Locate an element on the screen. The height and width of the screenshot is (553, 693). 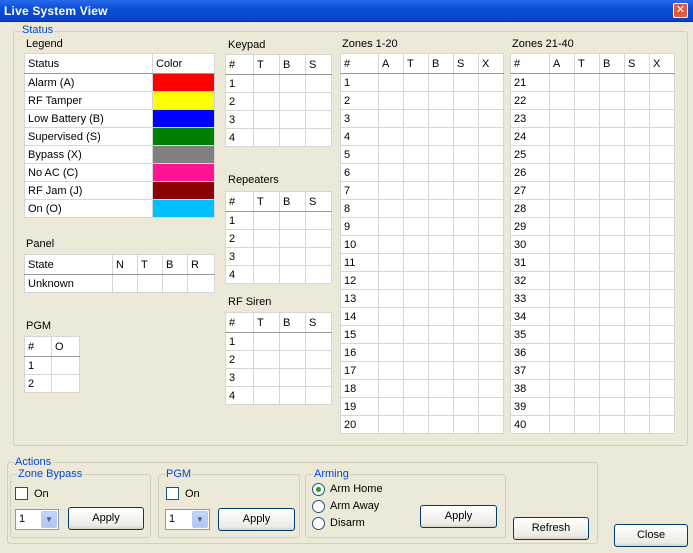
pgm-on-label: On is located at coordinates (192, 494).